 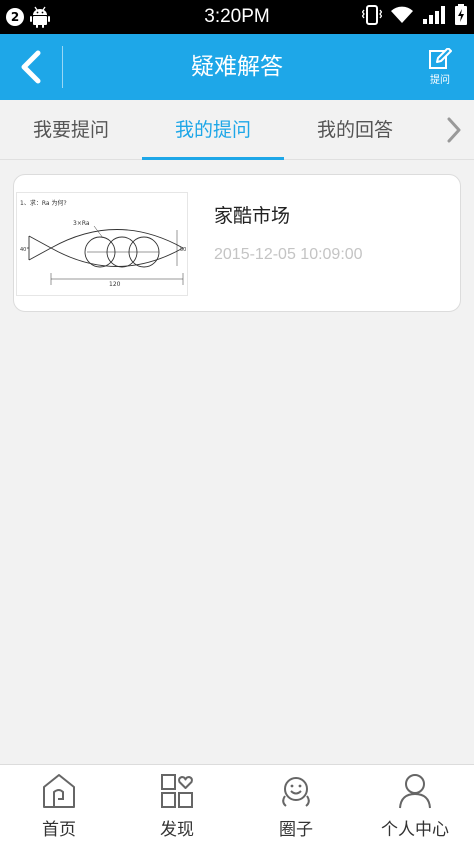 I want to click on thumb-circles-label: 3×Ra, so click(x=81, y=223).